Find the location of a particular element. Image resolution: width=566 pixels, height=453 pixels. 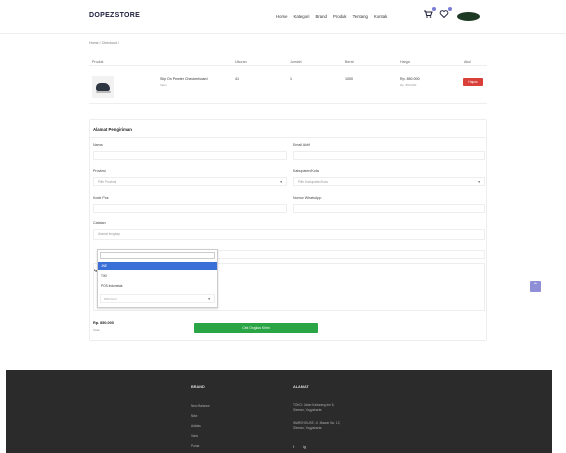

cart-icon is located at coordinates (429, 13).